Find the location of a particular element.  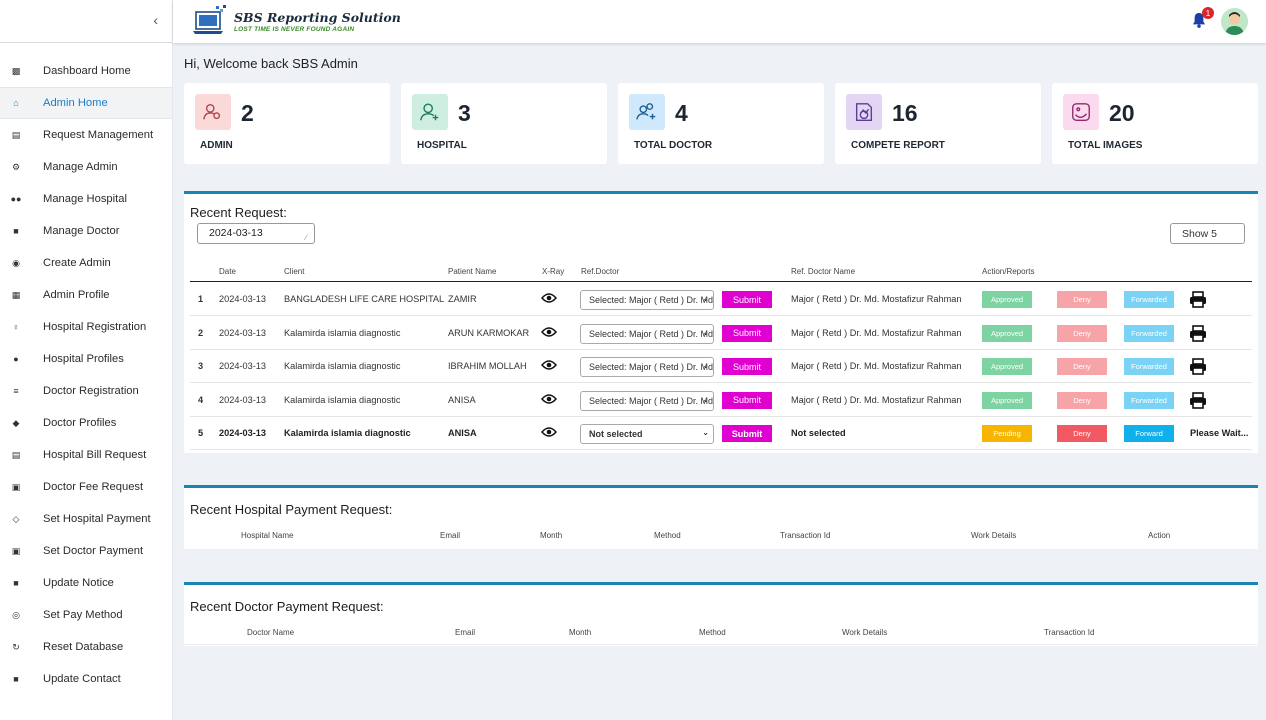

col-month: Month is located at coordinates (580, 632).